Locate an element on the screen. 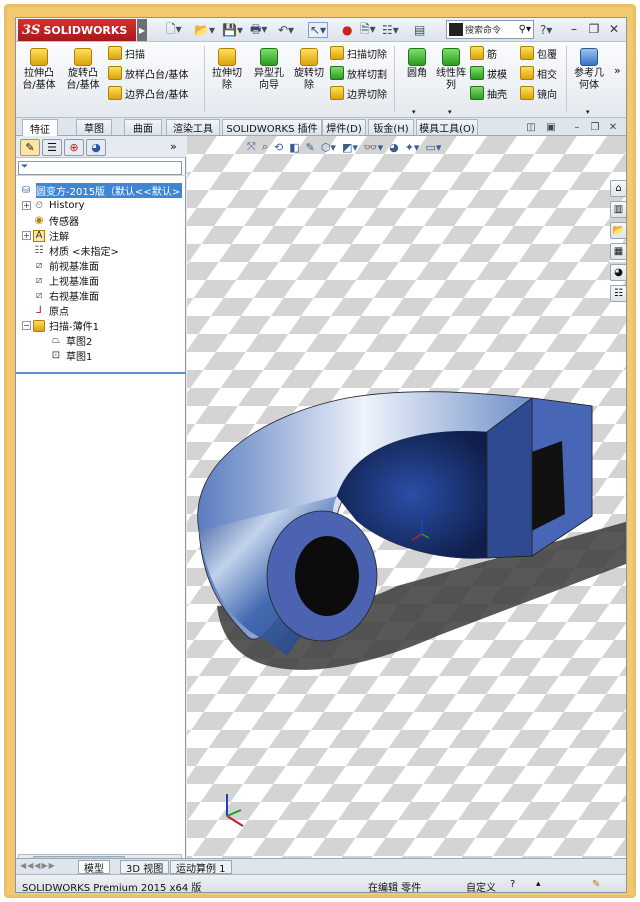 The height and width of the screenshot is (902, 640). status-expand-icon: ▴ is located at coordinates (538, 884).